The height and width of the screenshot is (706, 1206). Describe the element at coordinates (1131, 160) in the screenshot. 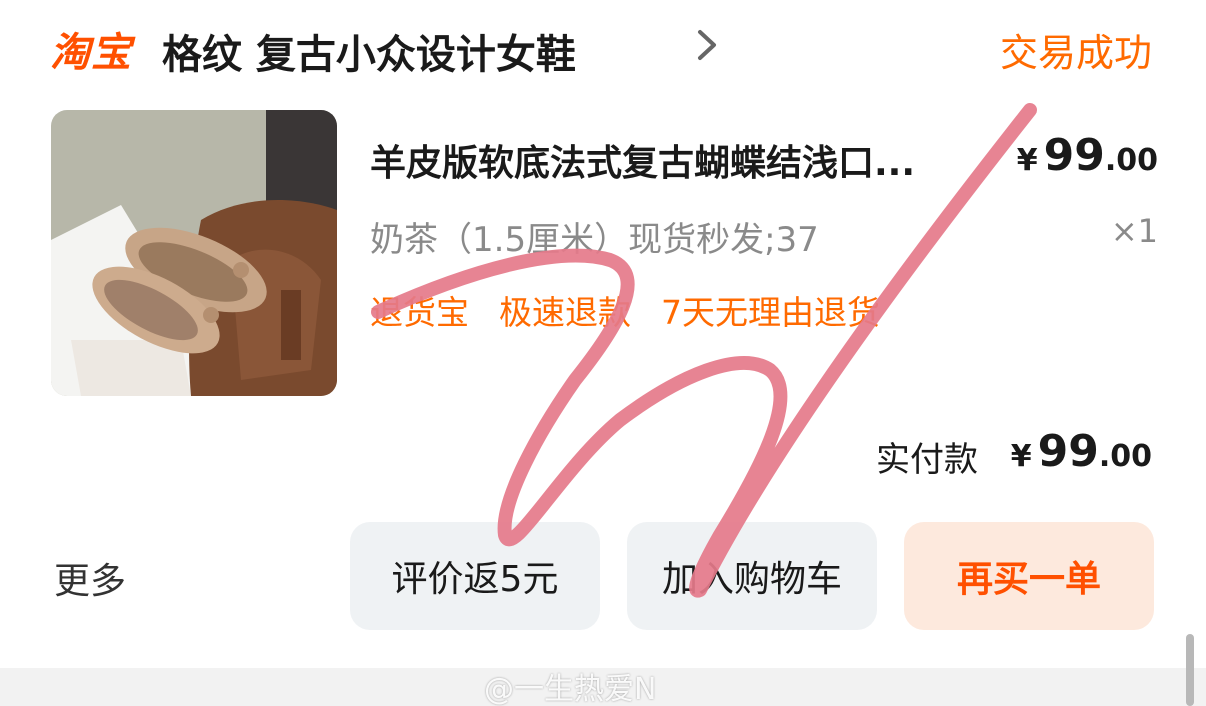

I see `price-decimal: .00` at that location.